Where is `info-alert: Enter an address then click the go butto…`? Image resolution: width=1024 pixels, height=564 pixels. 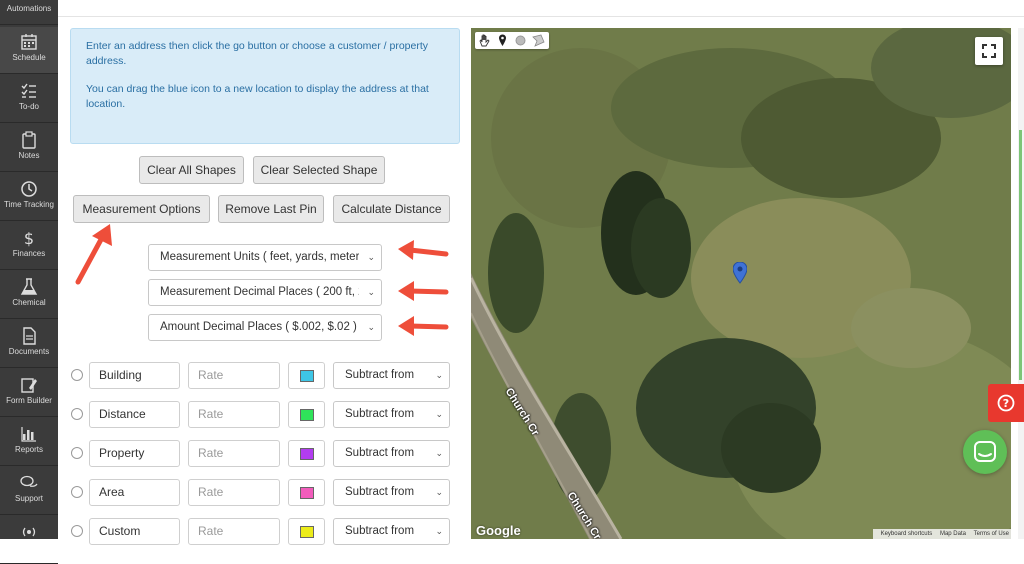 info-alert: Enter an address then click the go butto… is located at coordinates (265, 86).